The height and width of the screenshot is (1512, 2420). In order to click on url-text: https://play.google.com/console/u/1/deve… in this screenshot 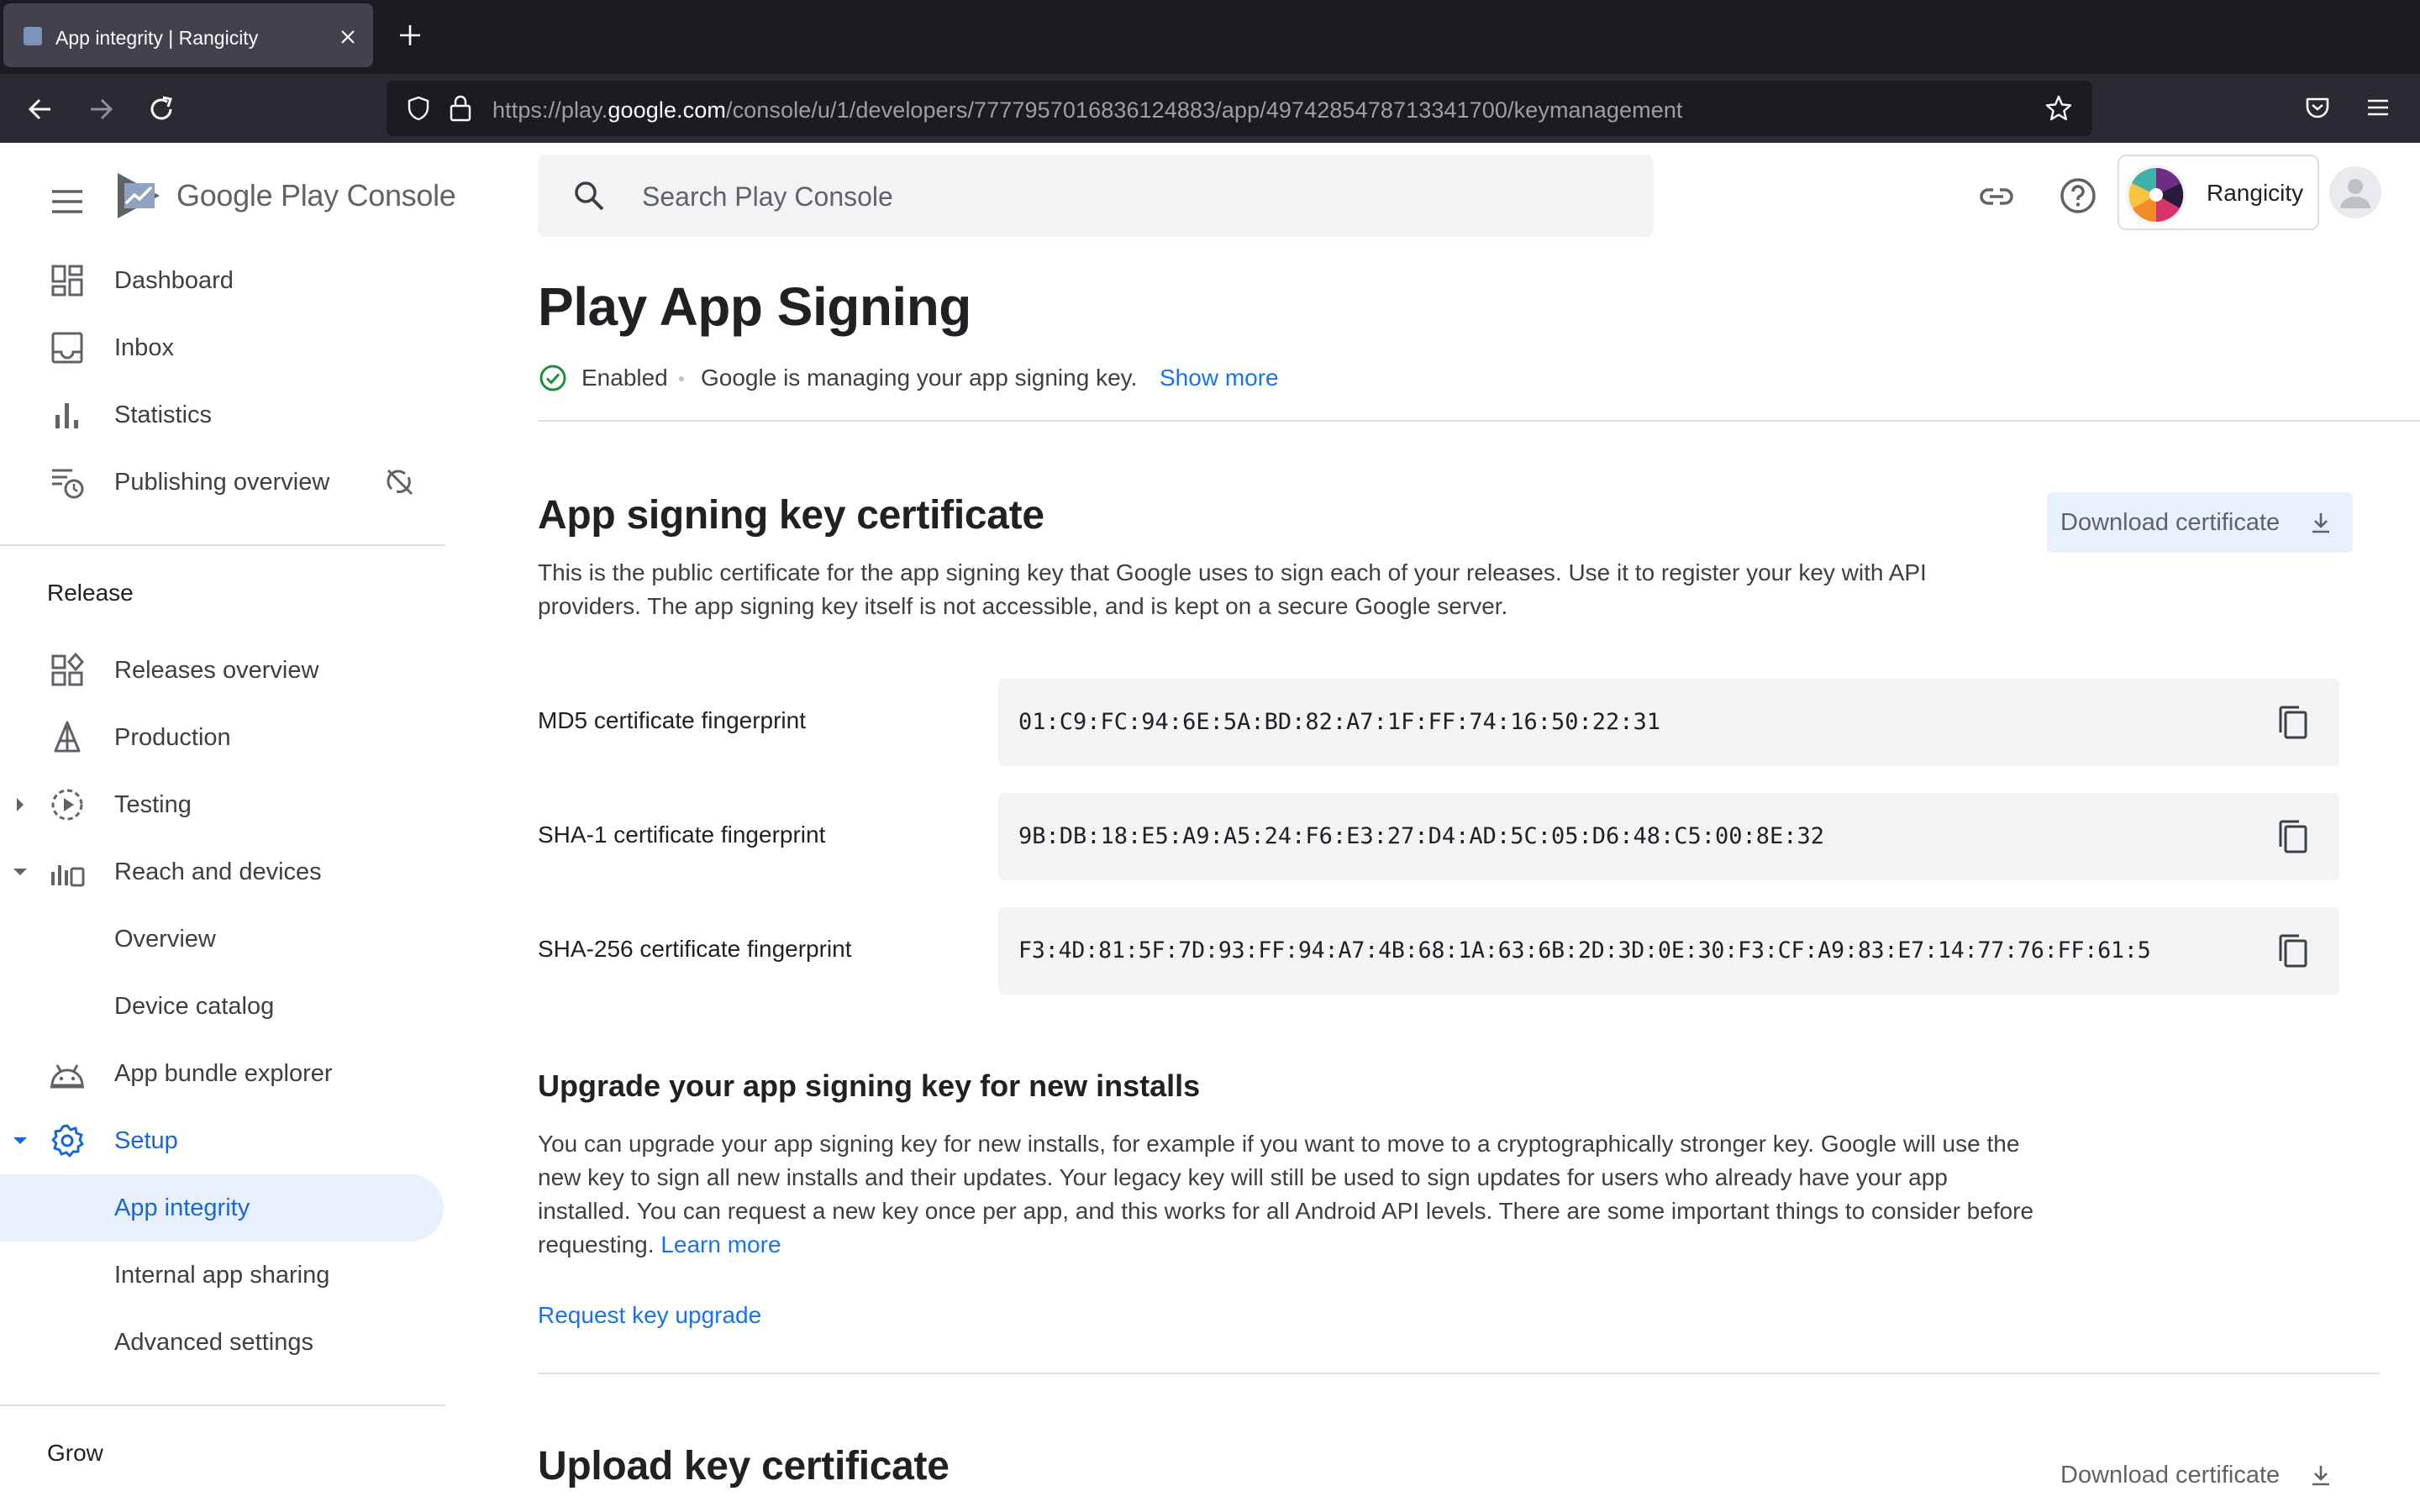, I will do `click(1087, 110)`.